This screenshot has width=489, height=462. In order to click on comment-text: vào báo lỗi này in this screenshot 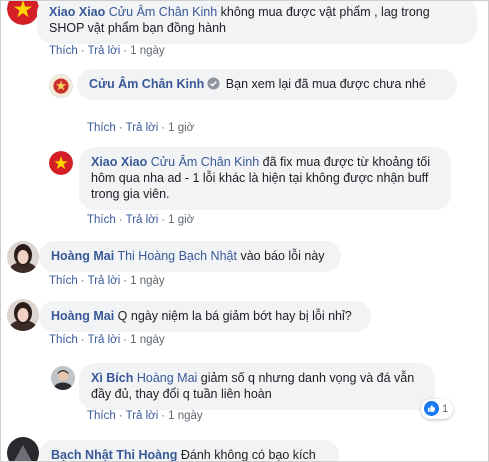, I will do `click(280, 256)`.